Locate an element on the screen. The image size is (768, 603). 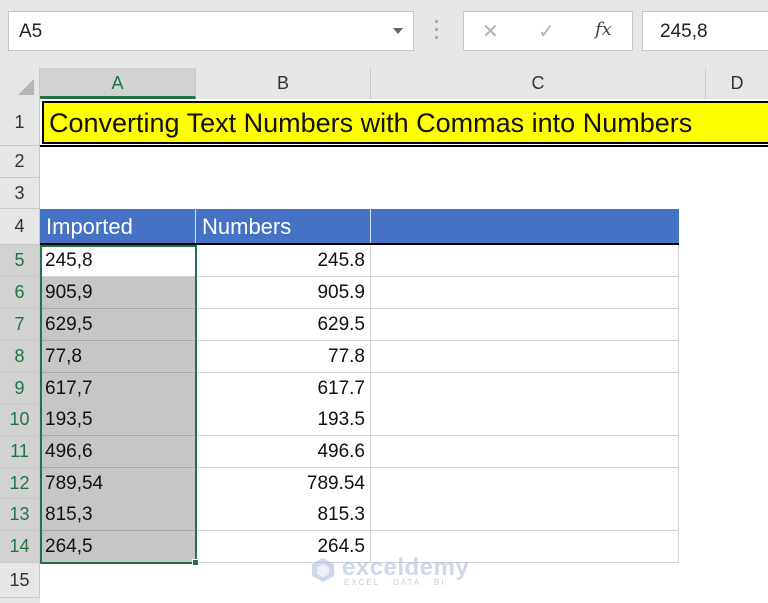
cell-number: 629.5 is located at coordinates (283, 325).